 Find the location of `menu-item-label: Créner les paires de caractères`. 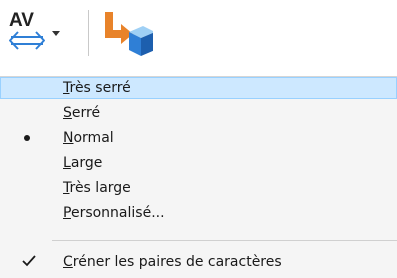

menu-item-label: Créner les paires de caractères is located at coordinates (172, 262).